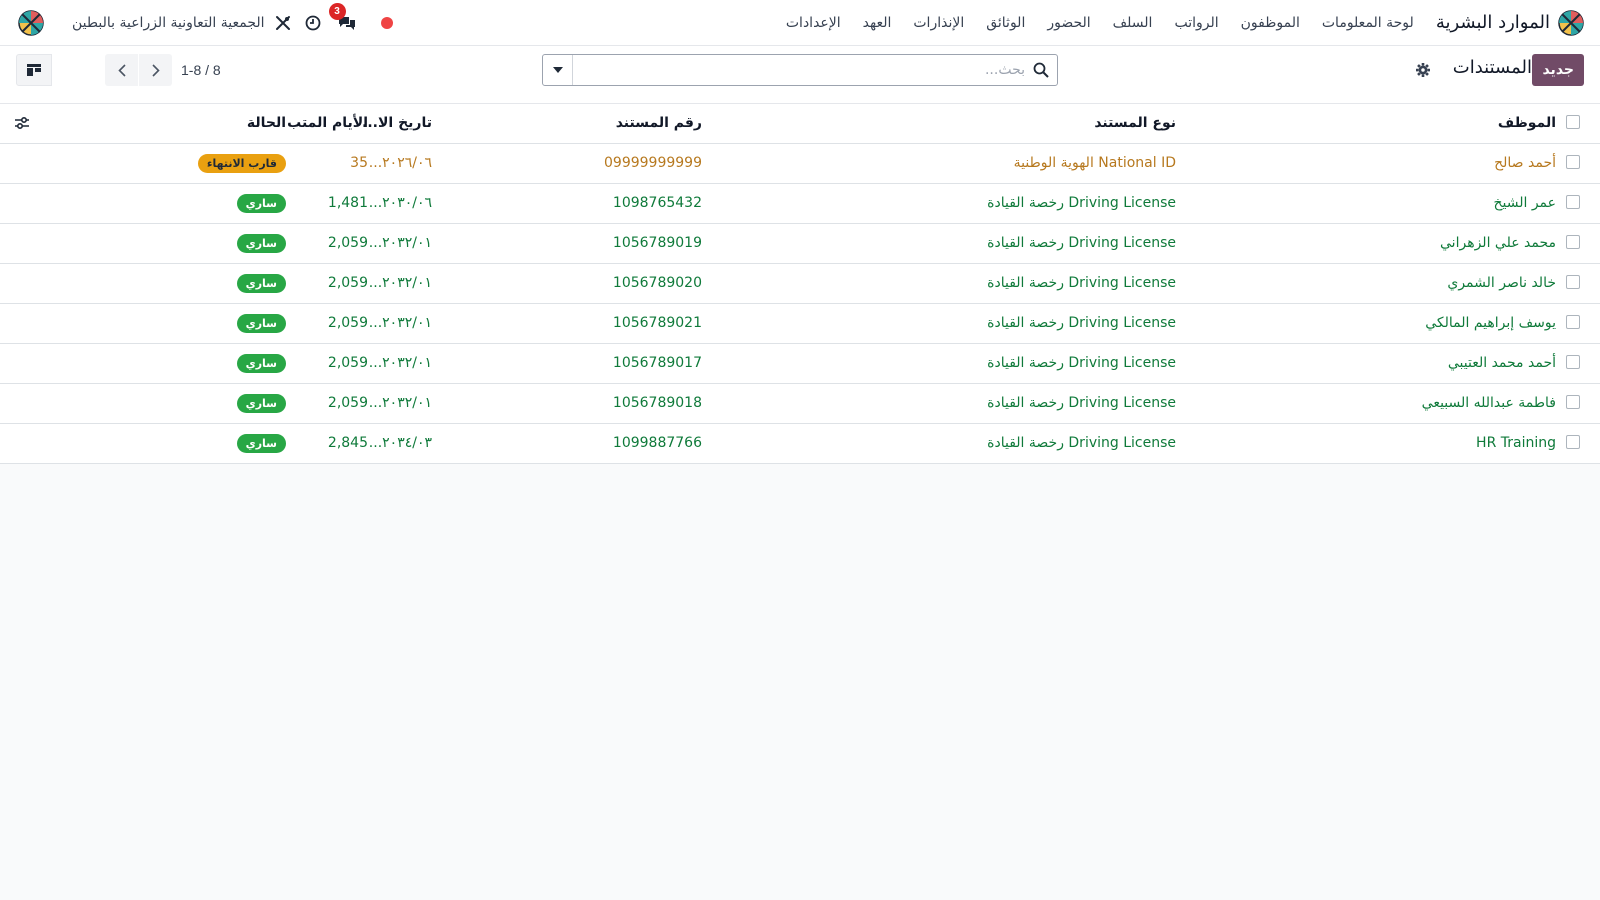  What do you see at coordinates (813, 23) in the screenshot?
I see `menu-item-settings: الإعدادات` at bounding box center [813, 23].